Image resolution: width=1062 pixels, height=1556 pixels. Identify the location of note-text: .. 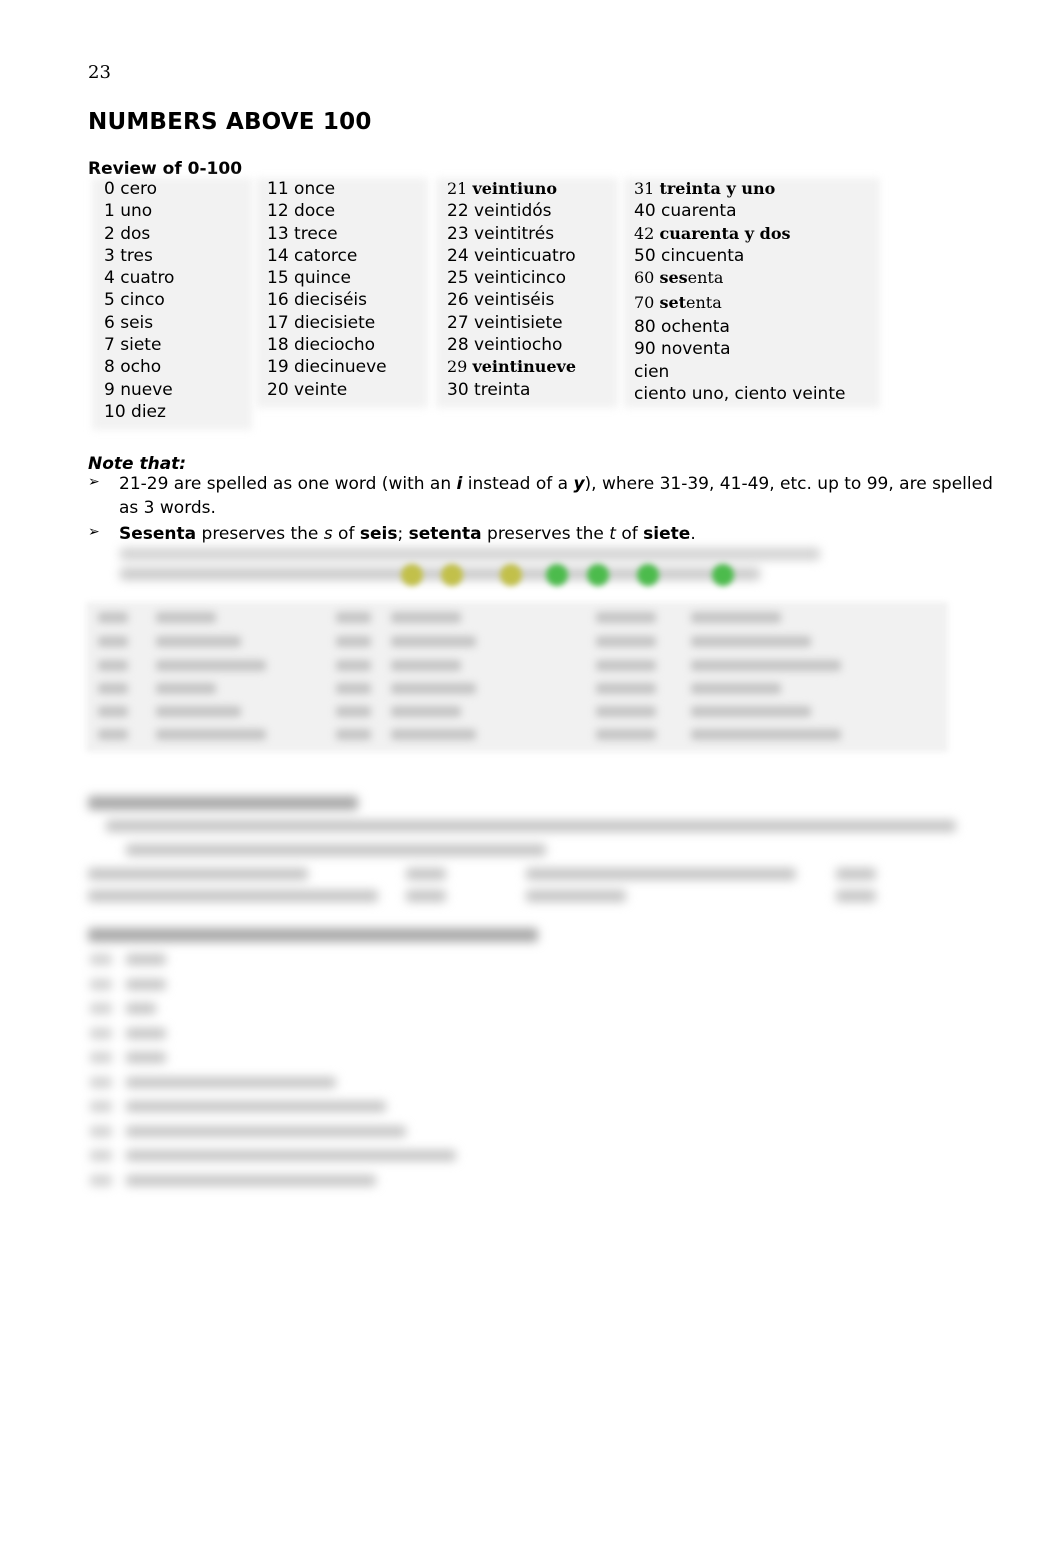
(693, 534).